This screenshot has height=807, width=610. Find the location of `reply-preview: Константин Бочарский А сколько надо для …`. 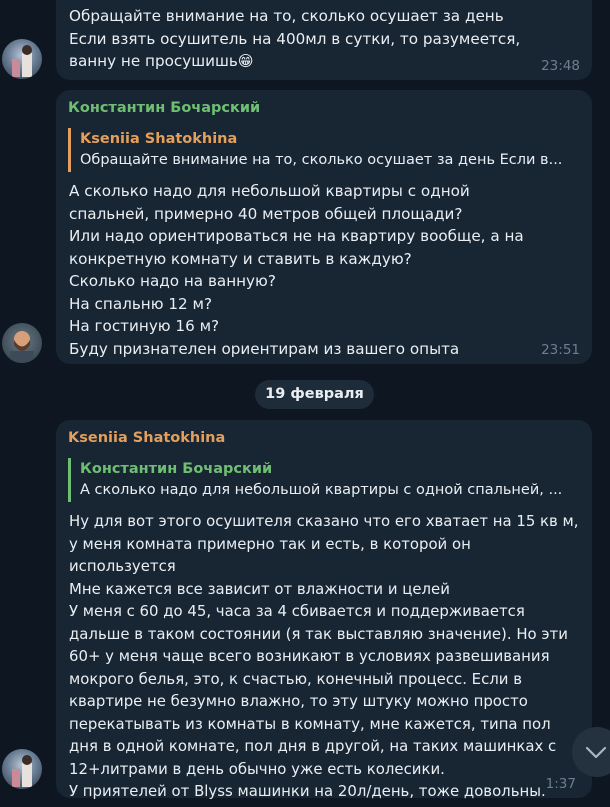

reply-preview: Константин Бочарский А сколько надо для … is located at coordinates (324, 480).